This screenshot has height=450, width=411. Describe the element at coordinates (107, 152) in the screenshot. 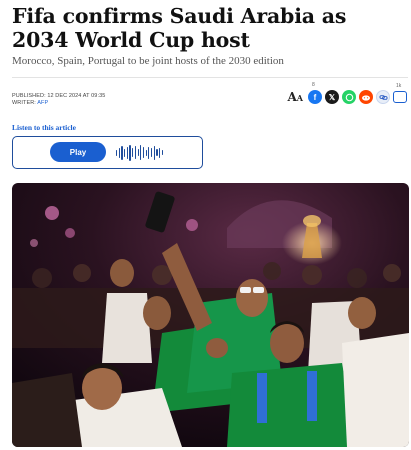

I see `audio-player: Play` at that location.